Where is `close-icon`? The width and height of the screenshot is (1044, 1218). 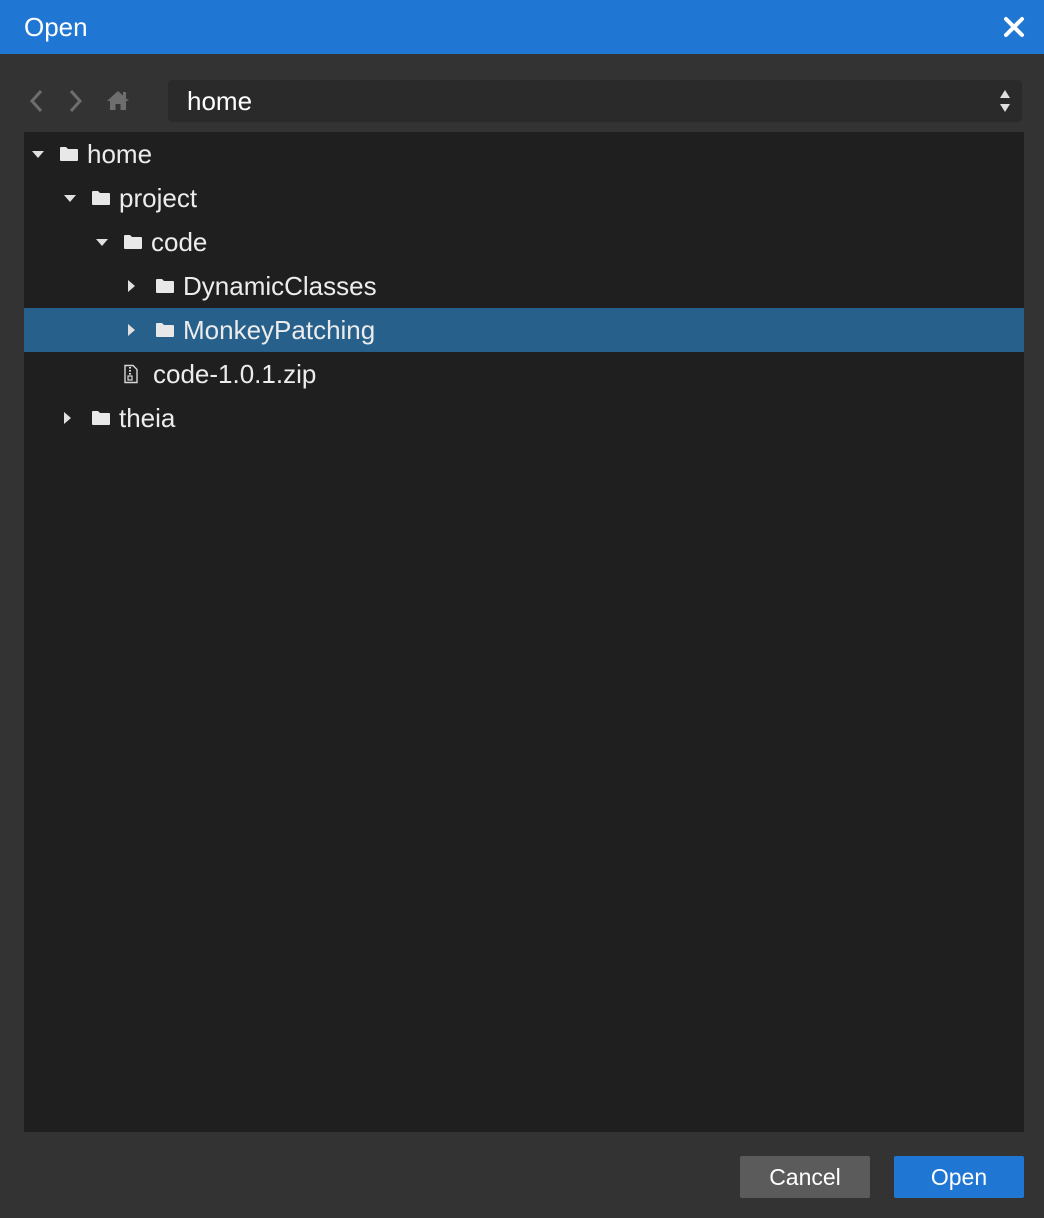 close-icon is located at coordinates (1014, 27).